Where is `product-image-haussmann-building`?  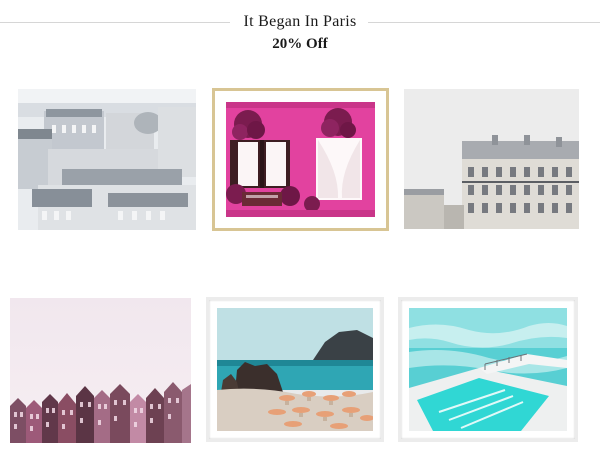
product-image-haussmann-building is located at coordinates (491, 159).